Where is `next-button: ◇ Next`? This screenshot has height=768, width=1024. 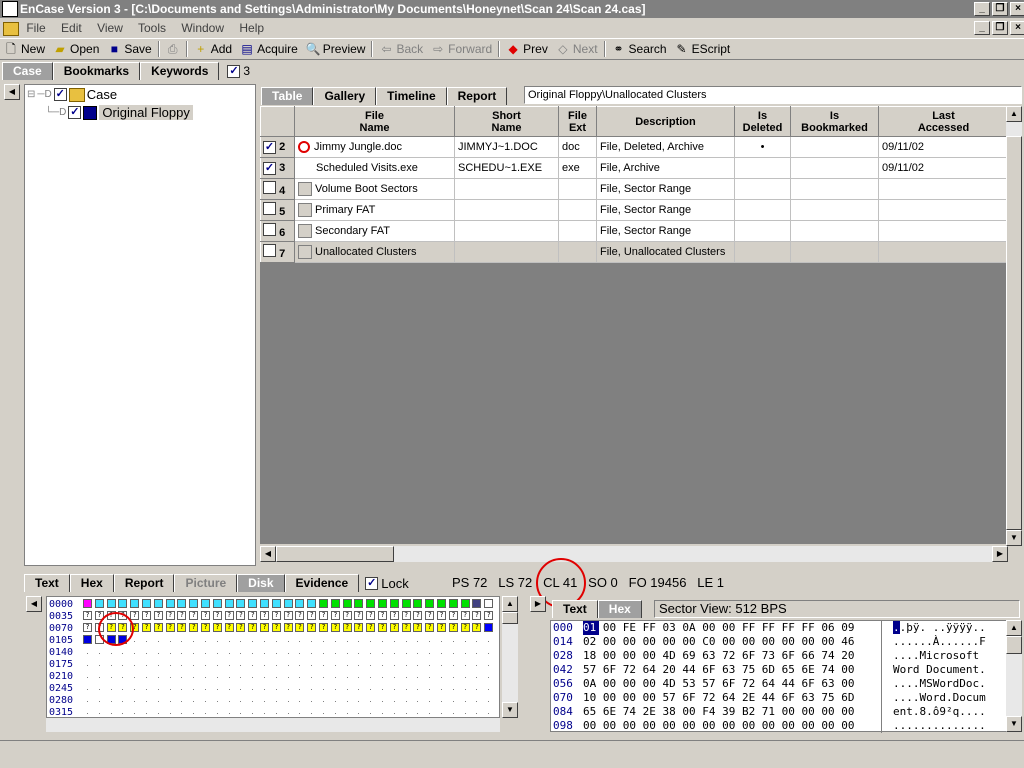 next-button: ◇ Next is located at coordinates (577, 49).